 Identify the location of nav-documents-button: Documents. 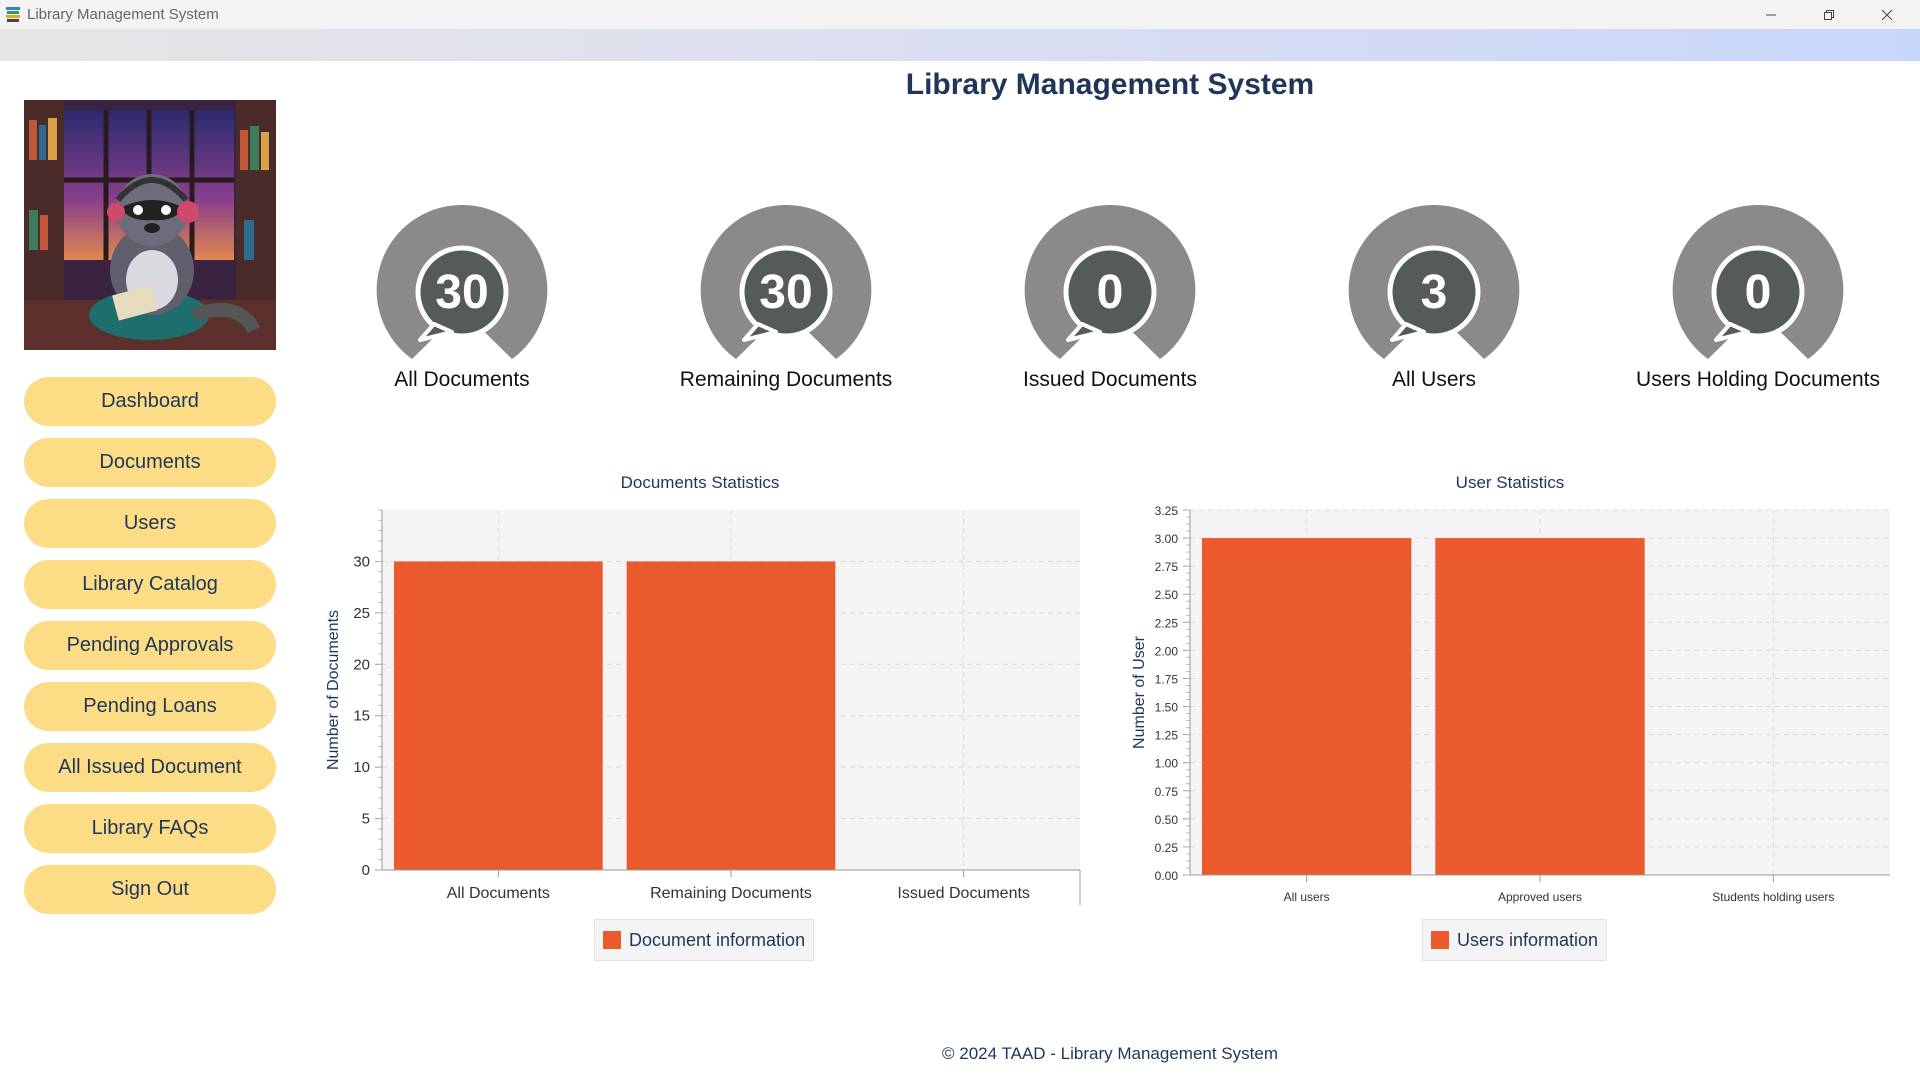
(150, 462).